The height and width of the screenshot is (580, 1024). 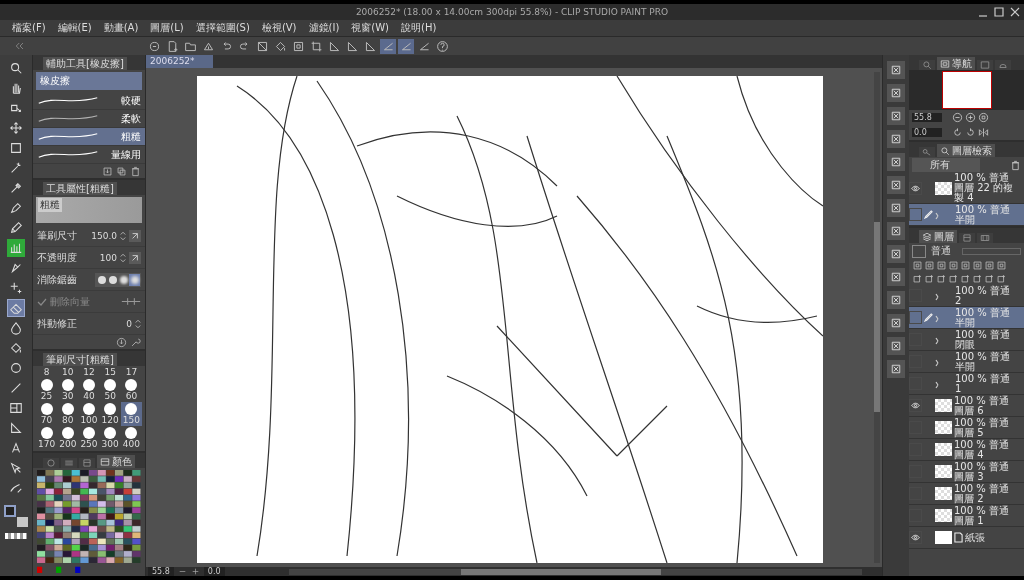 What do you see at coordinates (161, 571) in the screenshot?
I see `zoom-value: 55.8` at bounding box center [161, 571].